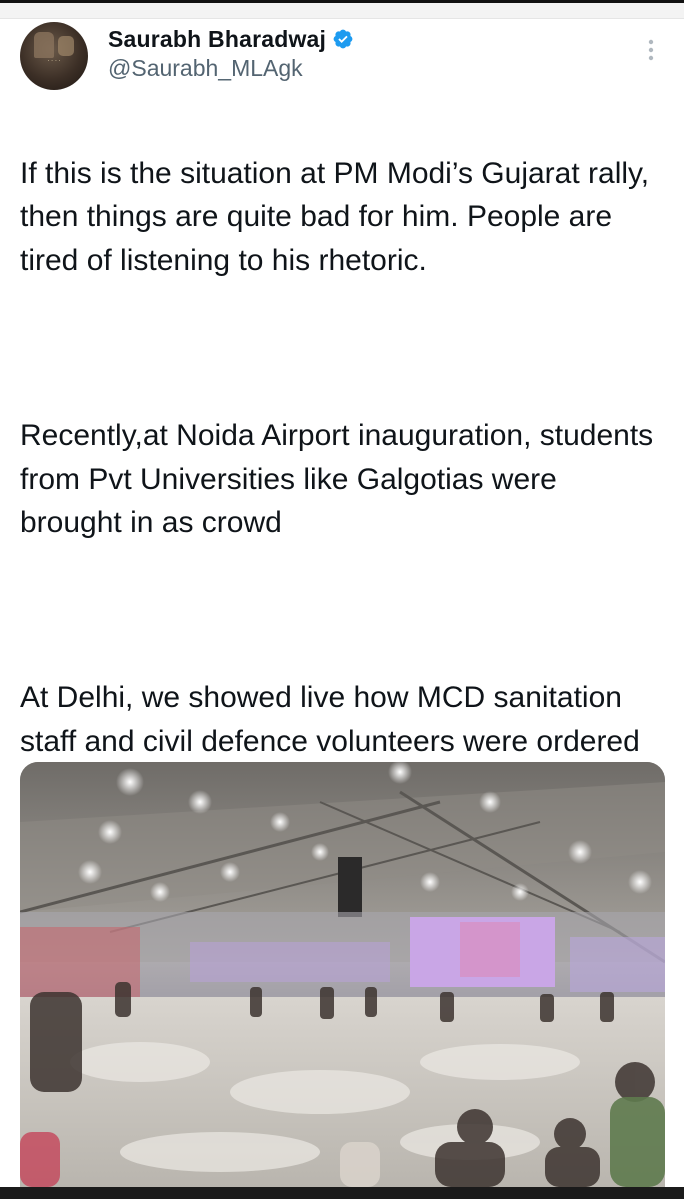 The image size is (684, 1199). What do you see at coordinates (343, 39) in the screenshot?
I see `verified-badge-icon` at bounding box center [343, 39].